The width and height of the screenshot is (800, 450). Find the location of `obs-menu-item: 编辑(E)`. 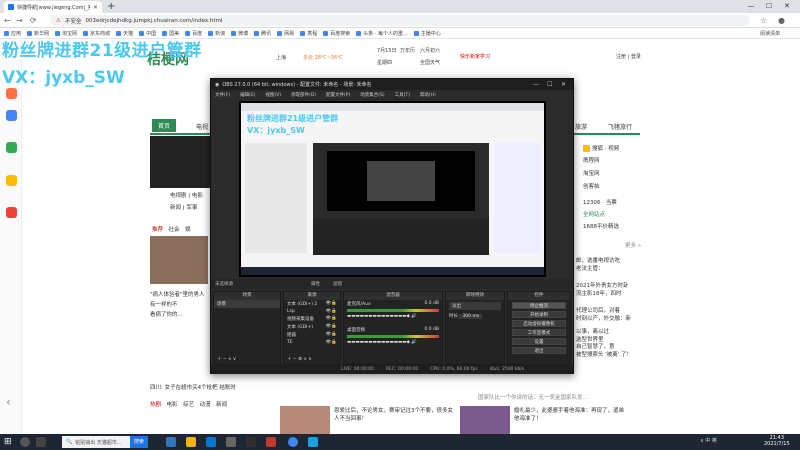

obs-menu-item: 编辑(E) is located at coordinates (247, 95).